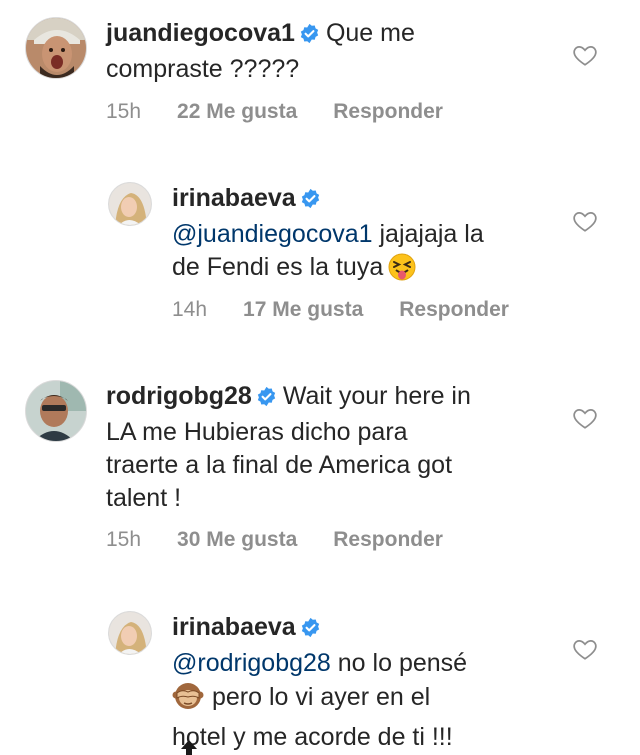 This screenshot has height=755, width=640. I want to click on comment-body: juandiegocova1 Que me compraste ?????, so click(260, 51).